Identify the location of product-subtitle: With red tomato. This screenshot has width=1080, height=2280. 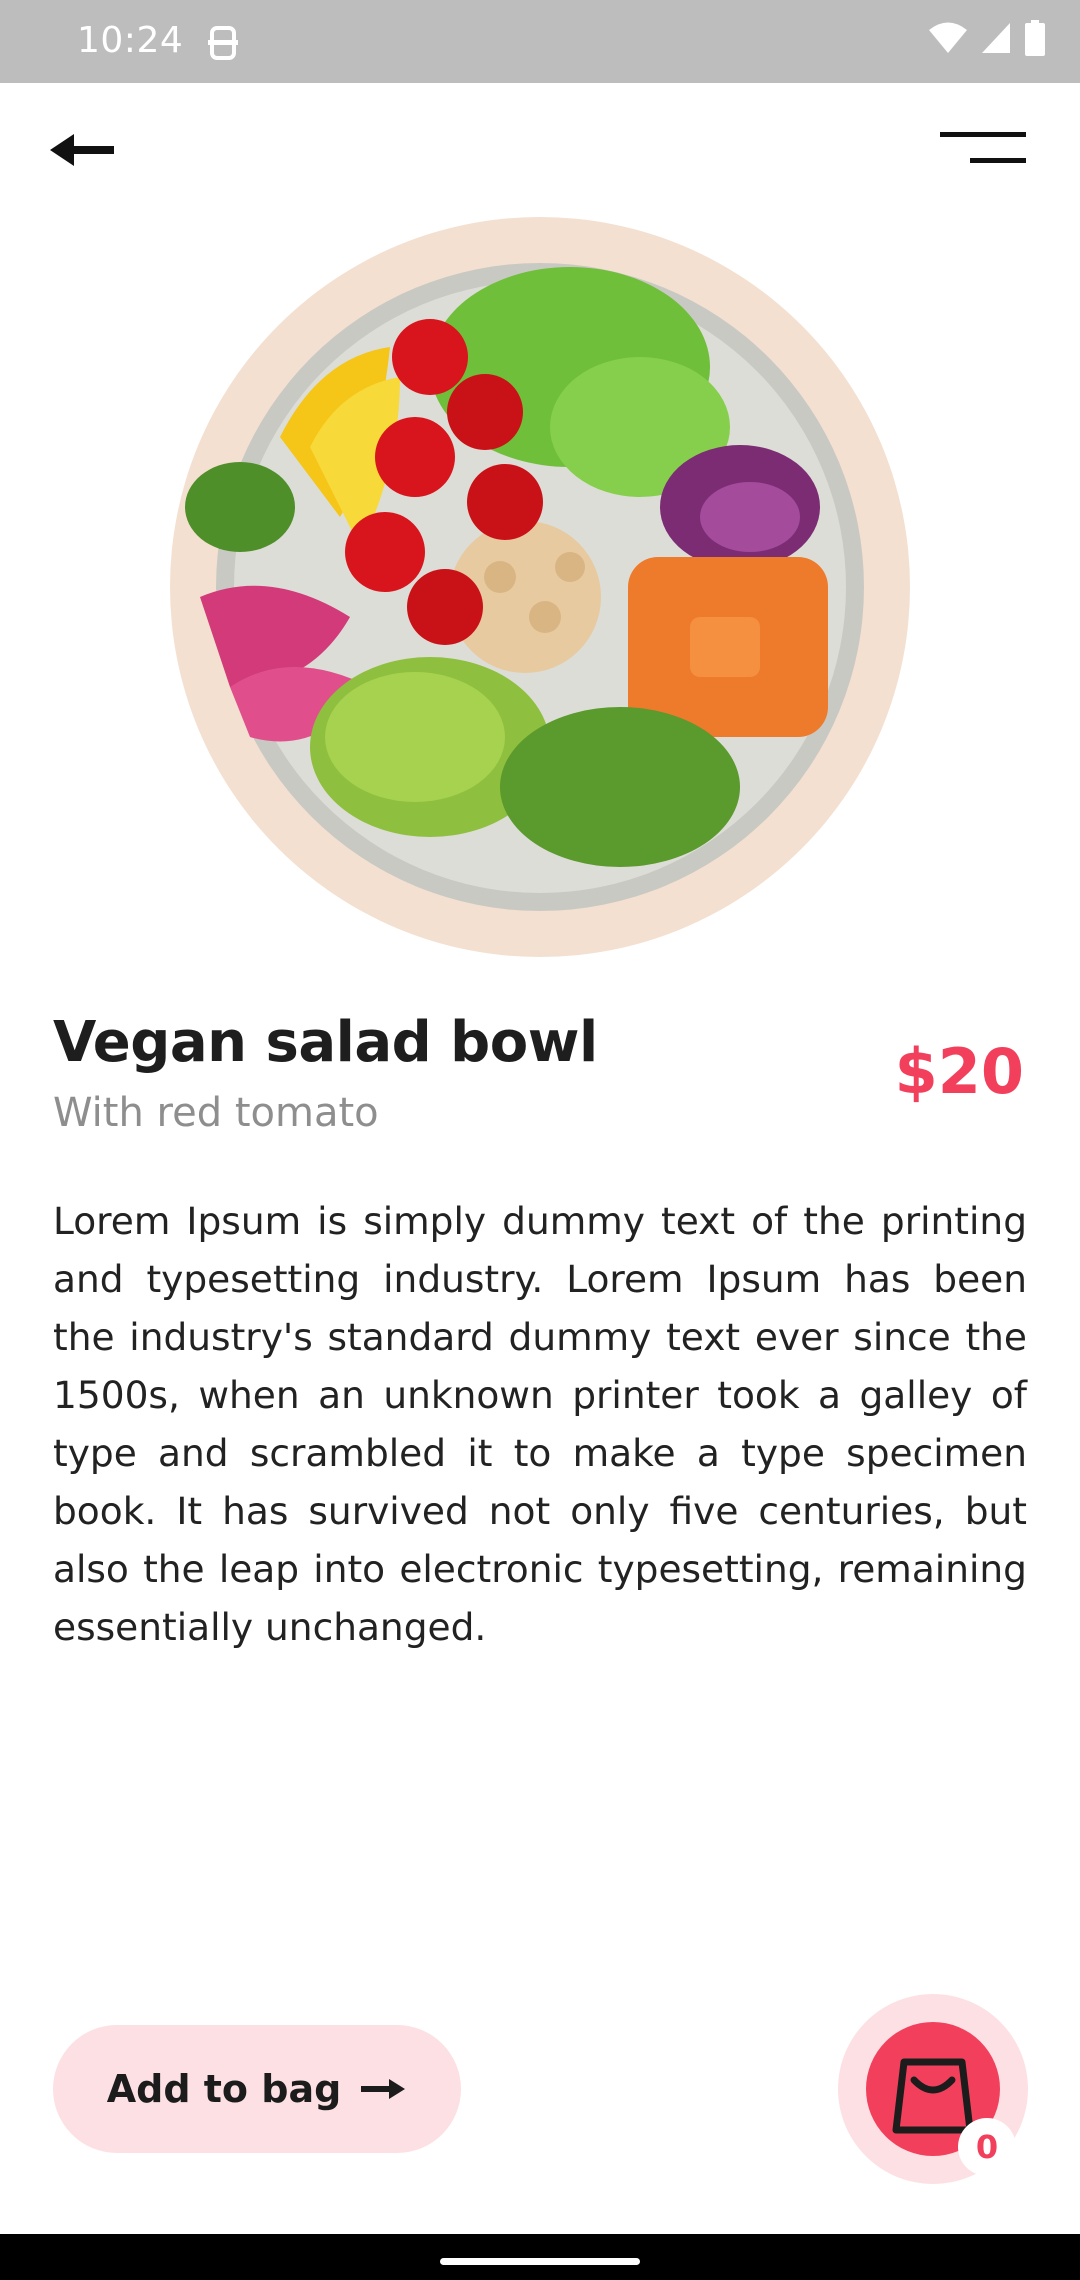
(216, 1113).